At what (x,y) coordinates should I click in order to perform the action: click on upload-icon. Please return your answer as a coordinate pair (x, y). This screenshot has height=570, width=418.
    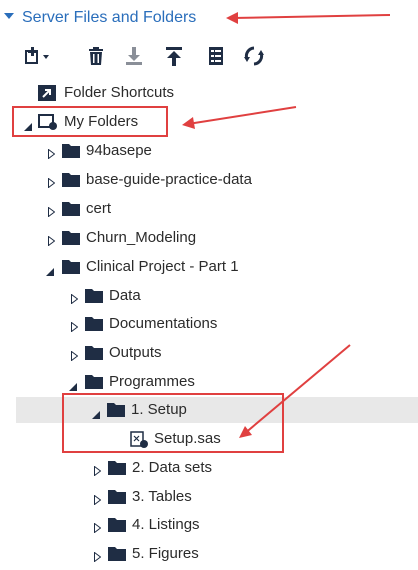
    Looking at the image, I should click on (174, 56).